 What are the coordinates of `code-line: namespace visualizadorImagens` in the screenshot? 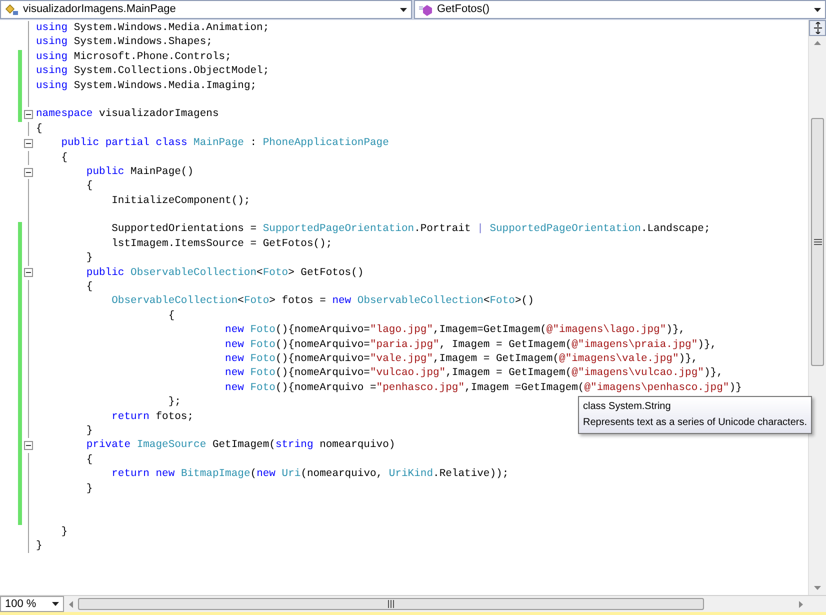 It's located at (127, 114).